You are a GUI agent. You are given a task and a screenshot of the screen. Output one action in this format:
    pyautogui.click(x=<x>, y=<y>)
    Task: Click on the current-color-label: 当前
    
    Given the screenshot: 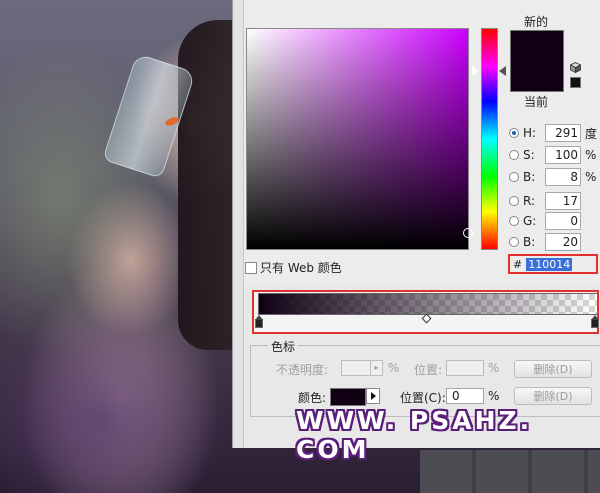 What is the action you would take?
    pyautogui.click(x=536, y=102)
    